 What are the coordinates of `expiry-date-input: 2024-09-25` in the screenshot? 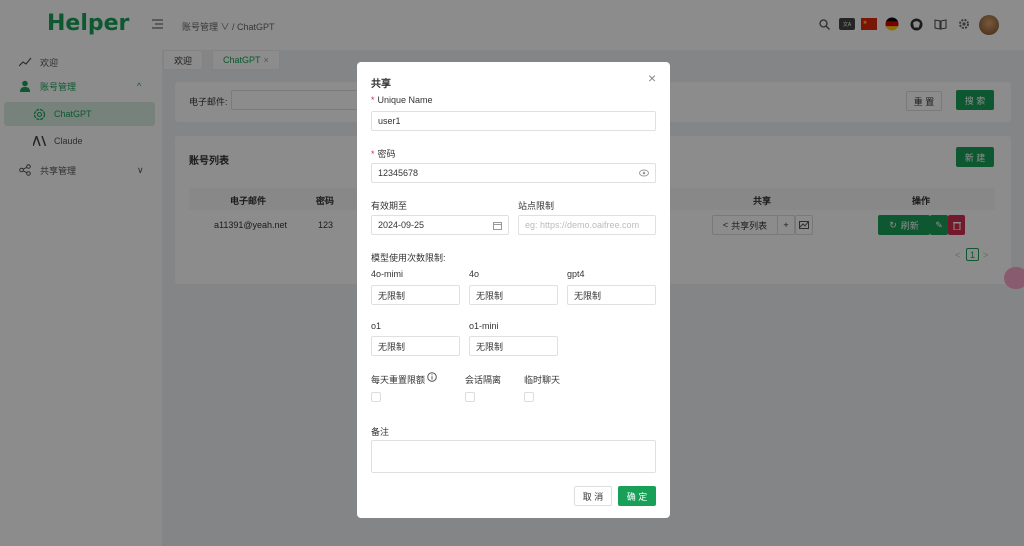 It's located at (440, 225).